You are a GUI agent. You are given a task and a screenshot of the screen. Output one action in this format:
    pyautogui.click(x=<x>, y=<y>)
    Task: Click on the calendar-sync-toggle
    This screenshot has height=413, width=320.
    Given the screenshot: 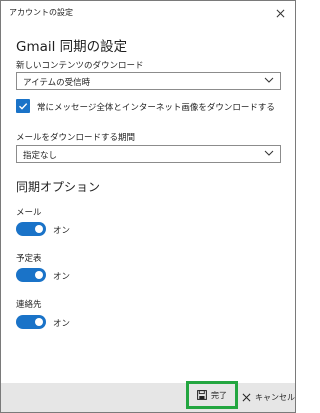 What is the action you would take?
    pyautogui.click(x=31, y=275)
    